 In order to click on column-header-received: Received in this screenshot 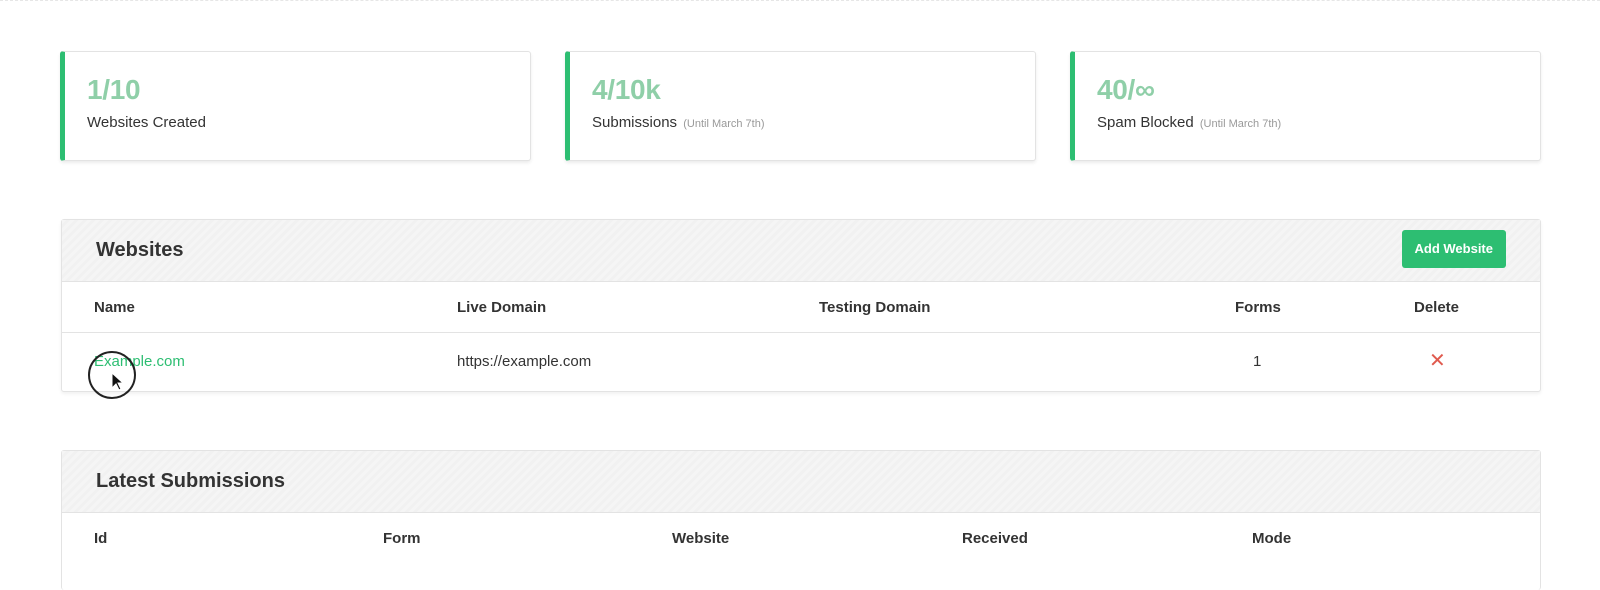, I will do `click(995, 538)`.